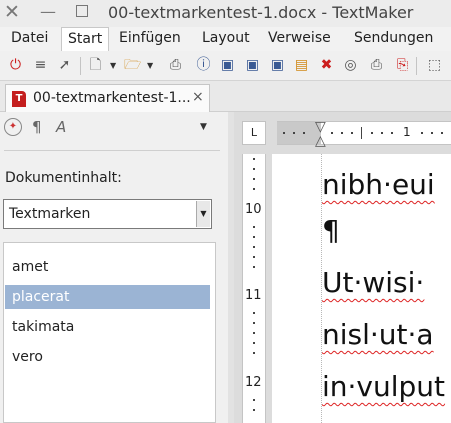 This screenshot has width=451, height=423. I want to click on pointer-icon: ➚, so click(64, 65).